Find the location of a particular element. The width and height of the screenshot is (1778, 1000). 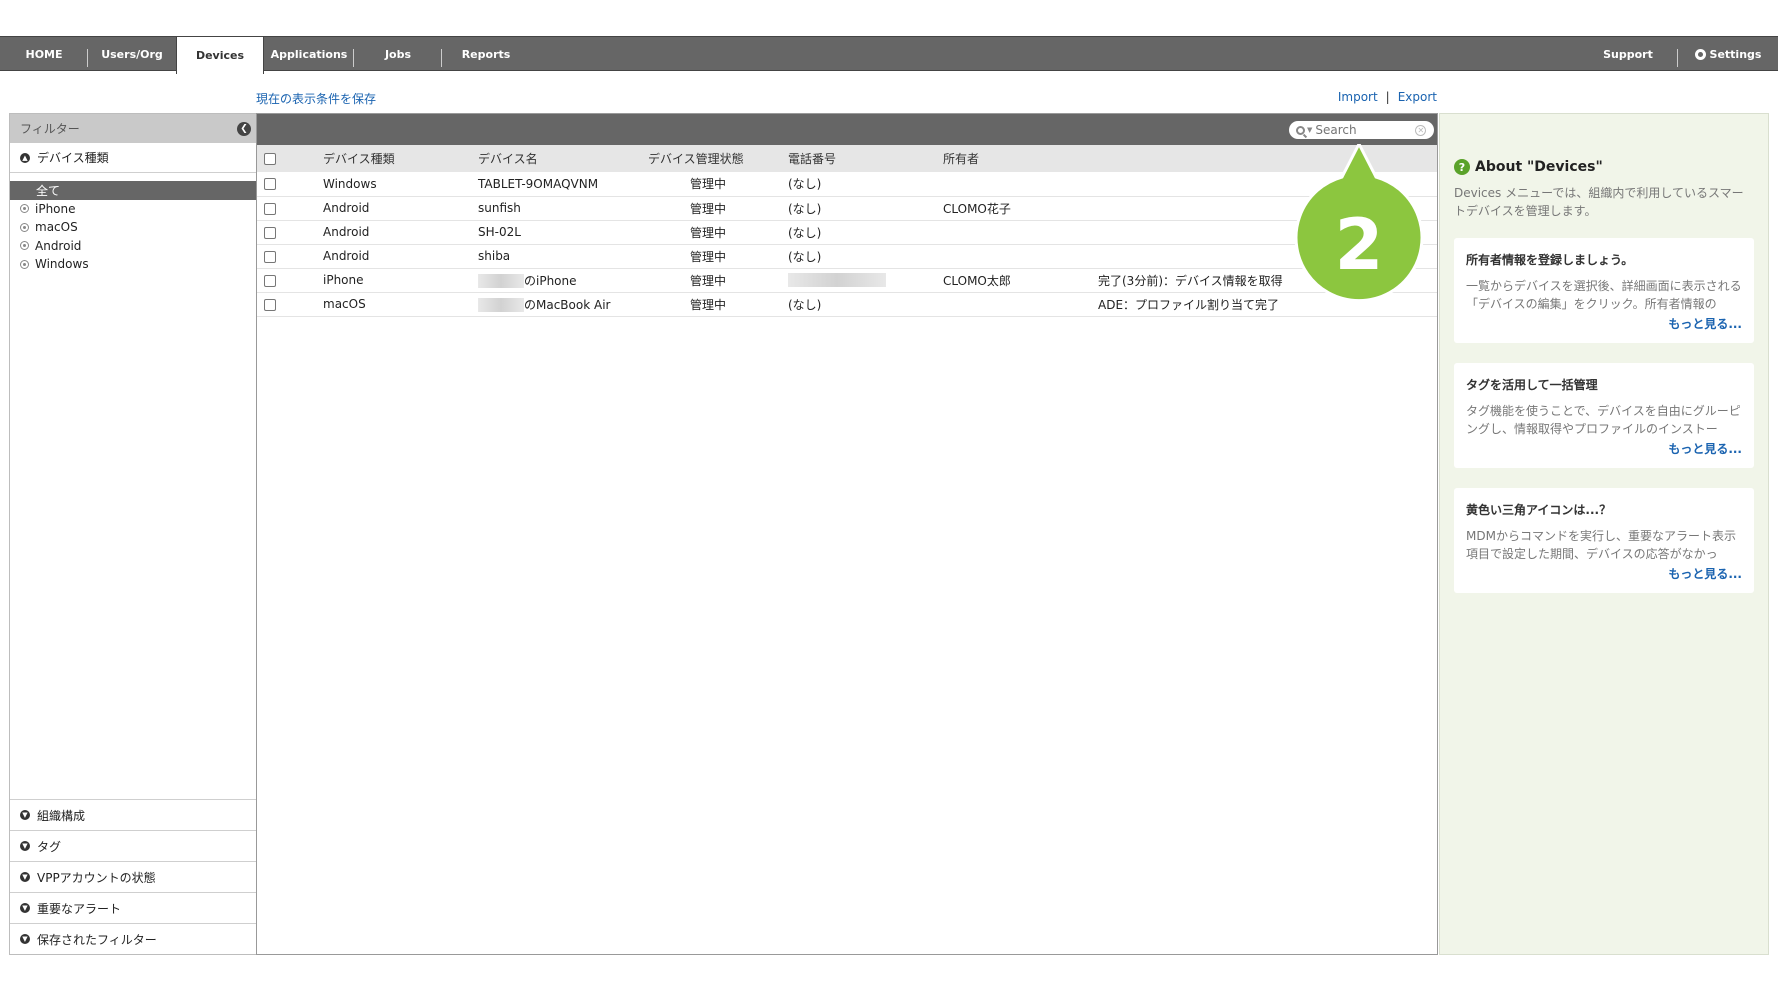

card-title: タグを活用して一括管理 is located at coordinates (1532, 385).